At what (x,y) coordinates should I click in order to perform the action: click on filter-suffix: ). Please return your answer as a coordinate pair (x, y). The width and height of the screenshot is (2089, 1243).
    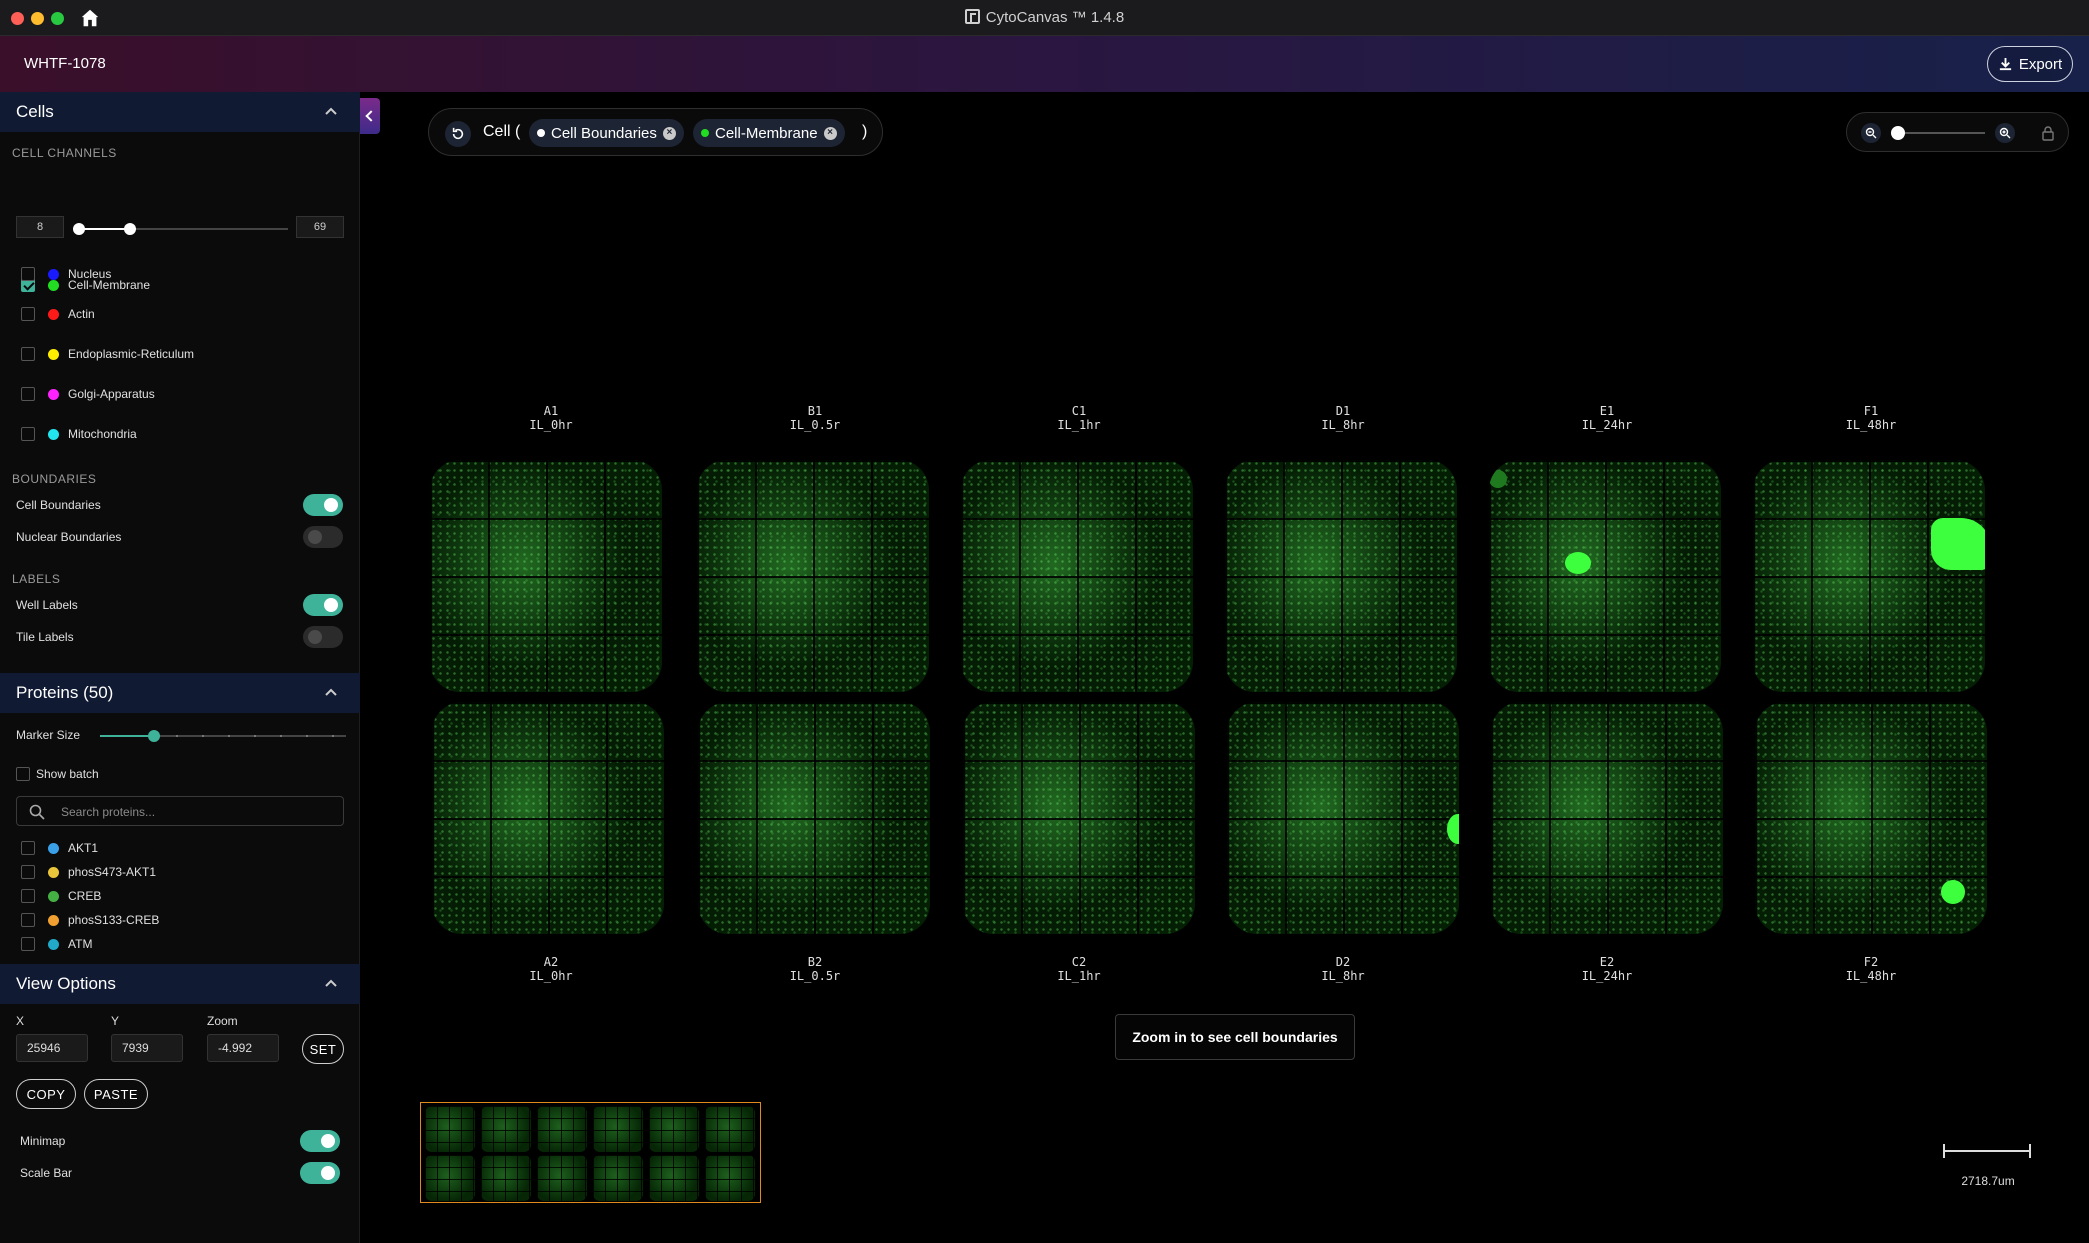
    Looking at the image, I should click on (865, 131).